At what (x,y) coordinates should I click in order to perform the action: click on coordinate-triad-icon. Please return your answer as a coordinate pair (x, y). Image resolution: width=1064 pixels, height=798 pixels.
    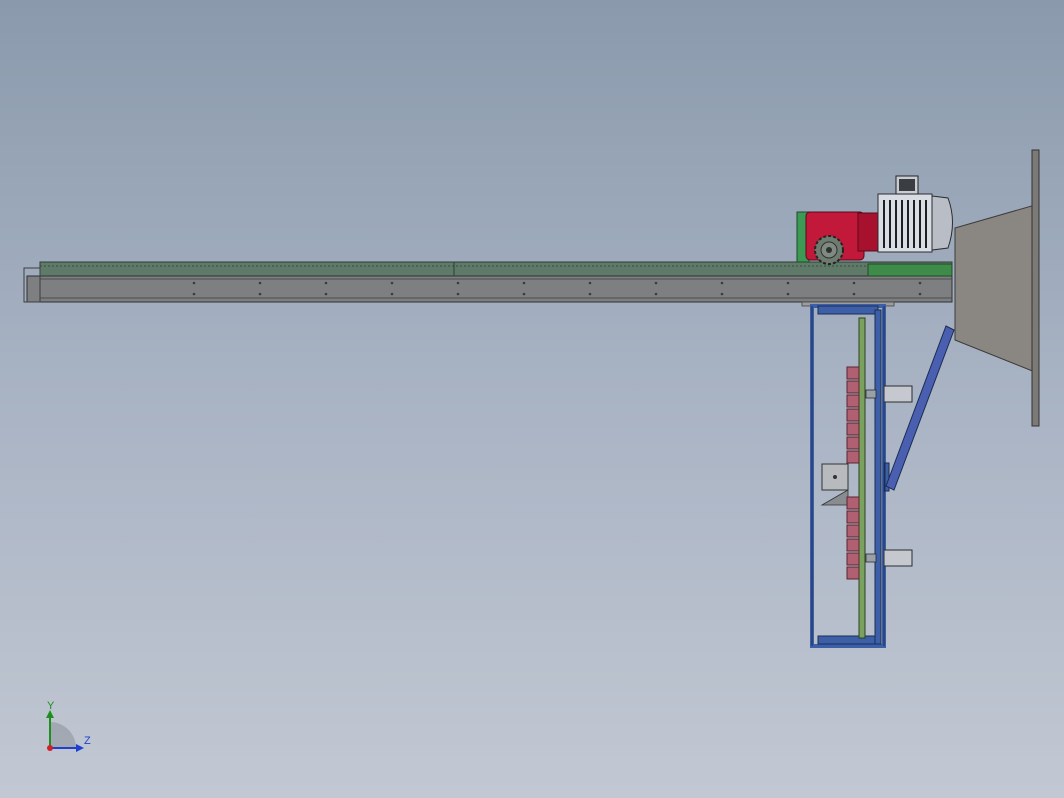
    Looking at the image, I should click on (65, 731).